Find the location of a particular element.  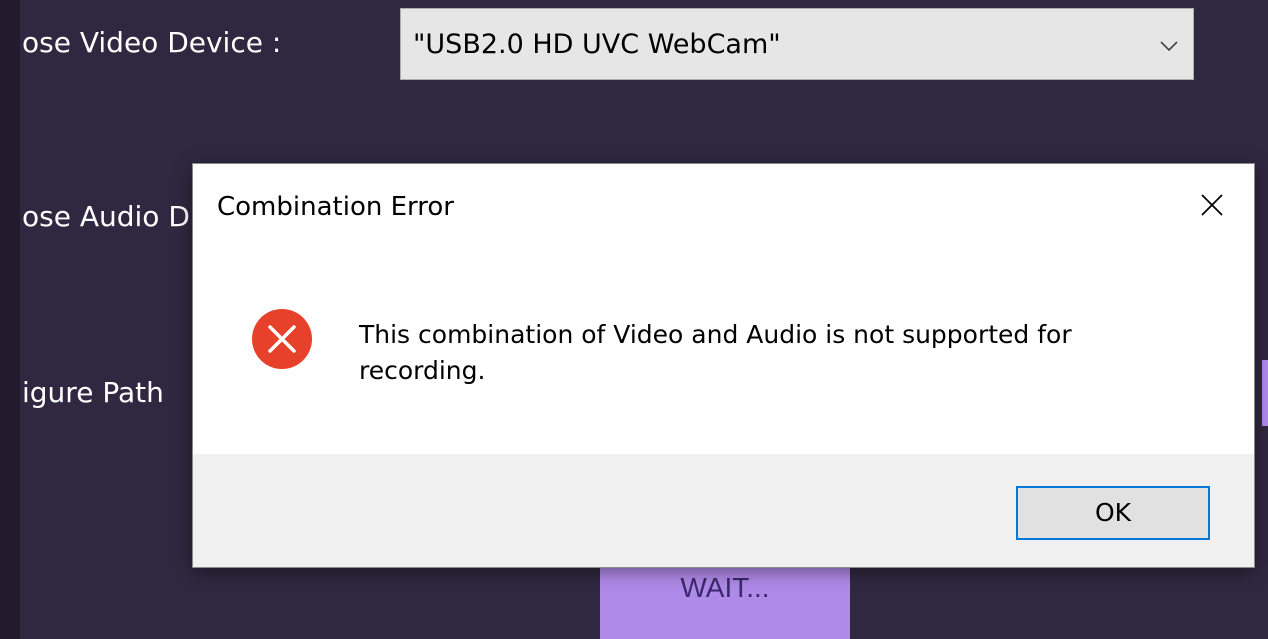

window-left-edge is located at coordinates (10, 319).